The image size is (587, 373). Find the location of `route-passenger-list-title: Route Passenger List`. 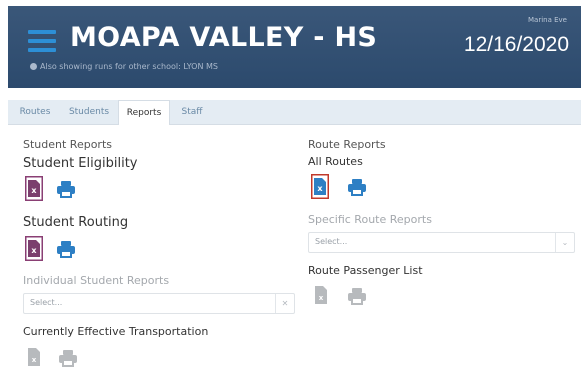

route-passenger-list-title: Route Passenger List is located at coordinates (365, 270).